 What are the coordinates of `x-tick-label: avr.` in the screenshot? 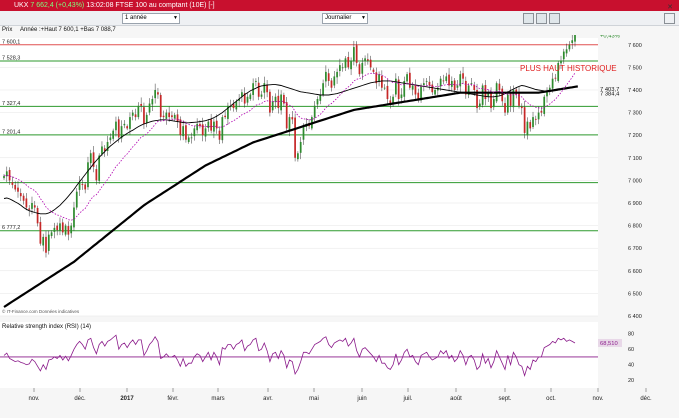 It's located at (268, 399).